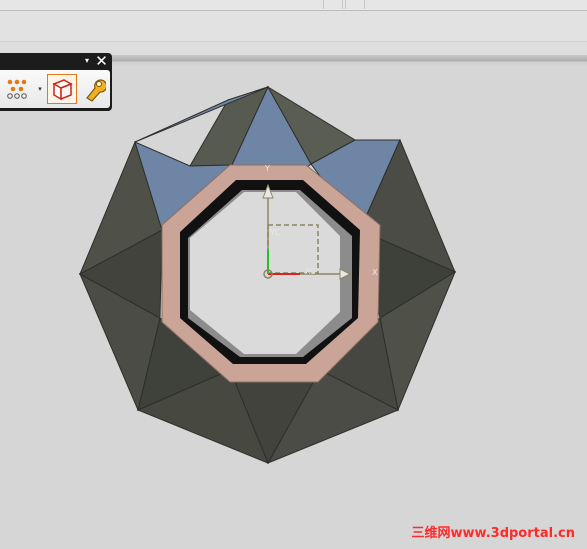 The height and width of the screenshot is (549, 587). I want to click on point-set-button, so click(17, 89).